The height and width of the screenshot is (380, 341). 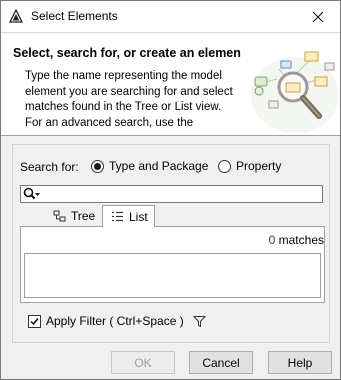 What do you see at coordinates (295, 92) in the screenshot?
I see `search-magnifier-illustration` at bounding box center [295, 92].